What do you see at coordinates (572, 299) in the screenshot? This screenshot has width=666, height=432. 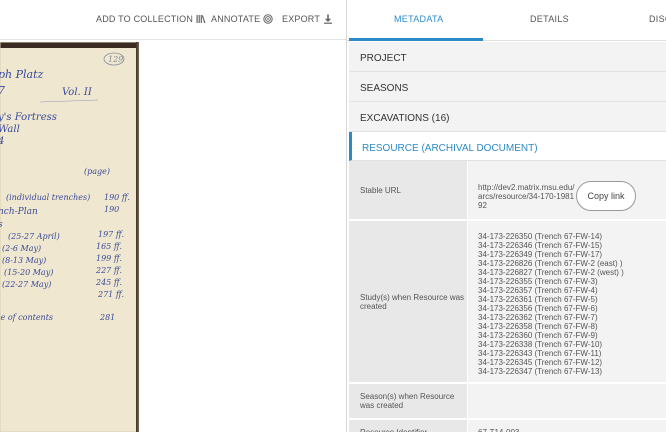 I see `study-link: 34-173-226361 (Trench 67-FW-5)` at bounding box center [572, 299].